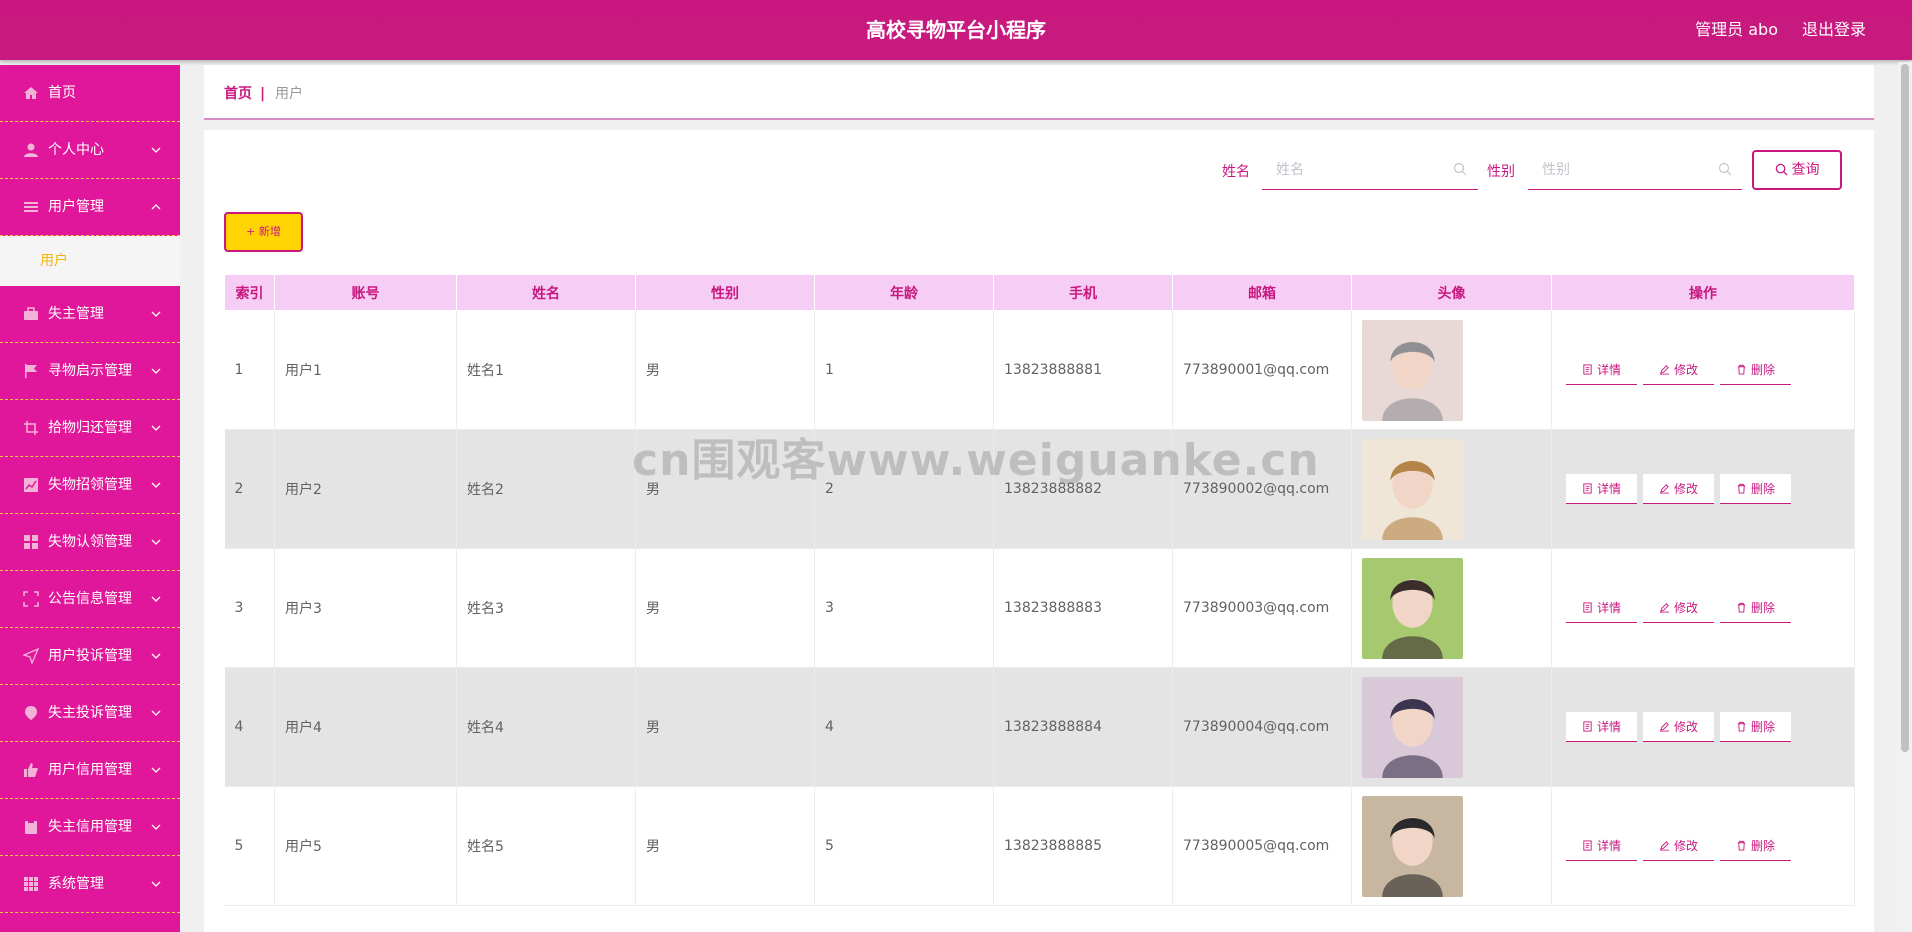  Describe the element at coordinates (76, 314) in the screenshot. I see `sidebar-item-label: 失主管理` at that location.